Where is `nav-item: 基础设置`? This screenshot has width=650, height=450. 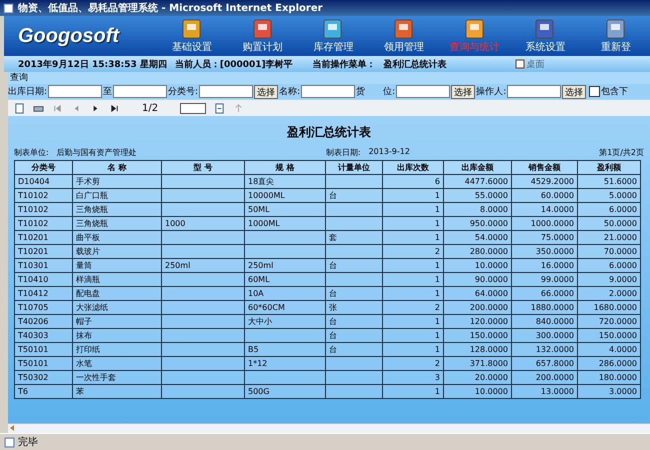 nav-item: 基础设置 is located at coordinates (192, 36).